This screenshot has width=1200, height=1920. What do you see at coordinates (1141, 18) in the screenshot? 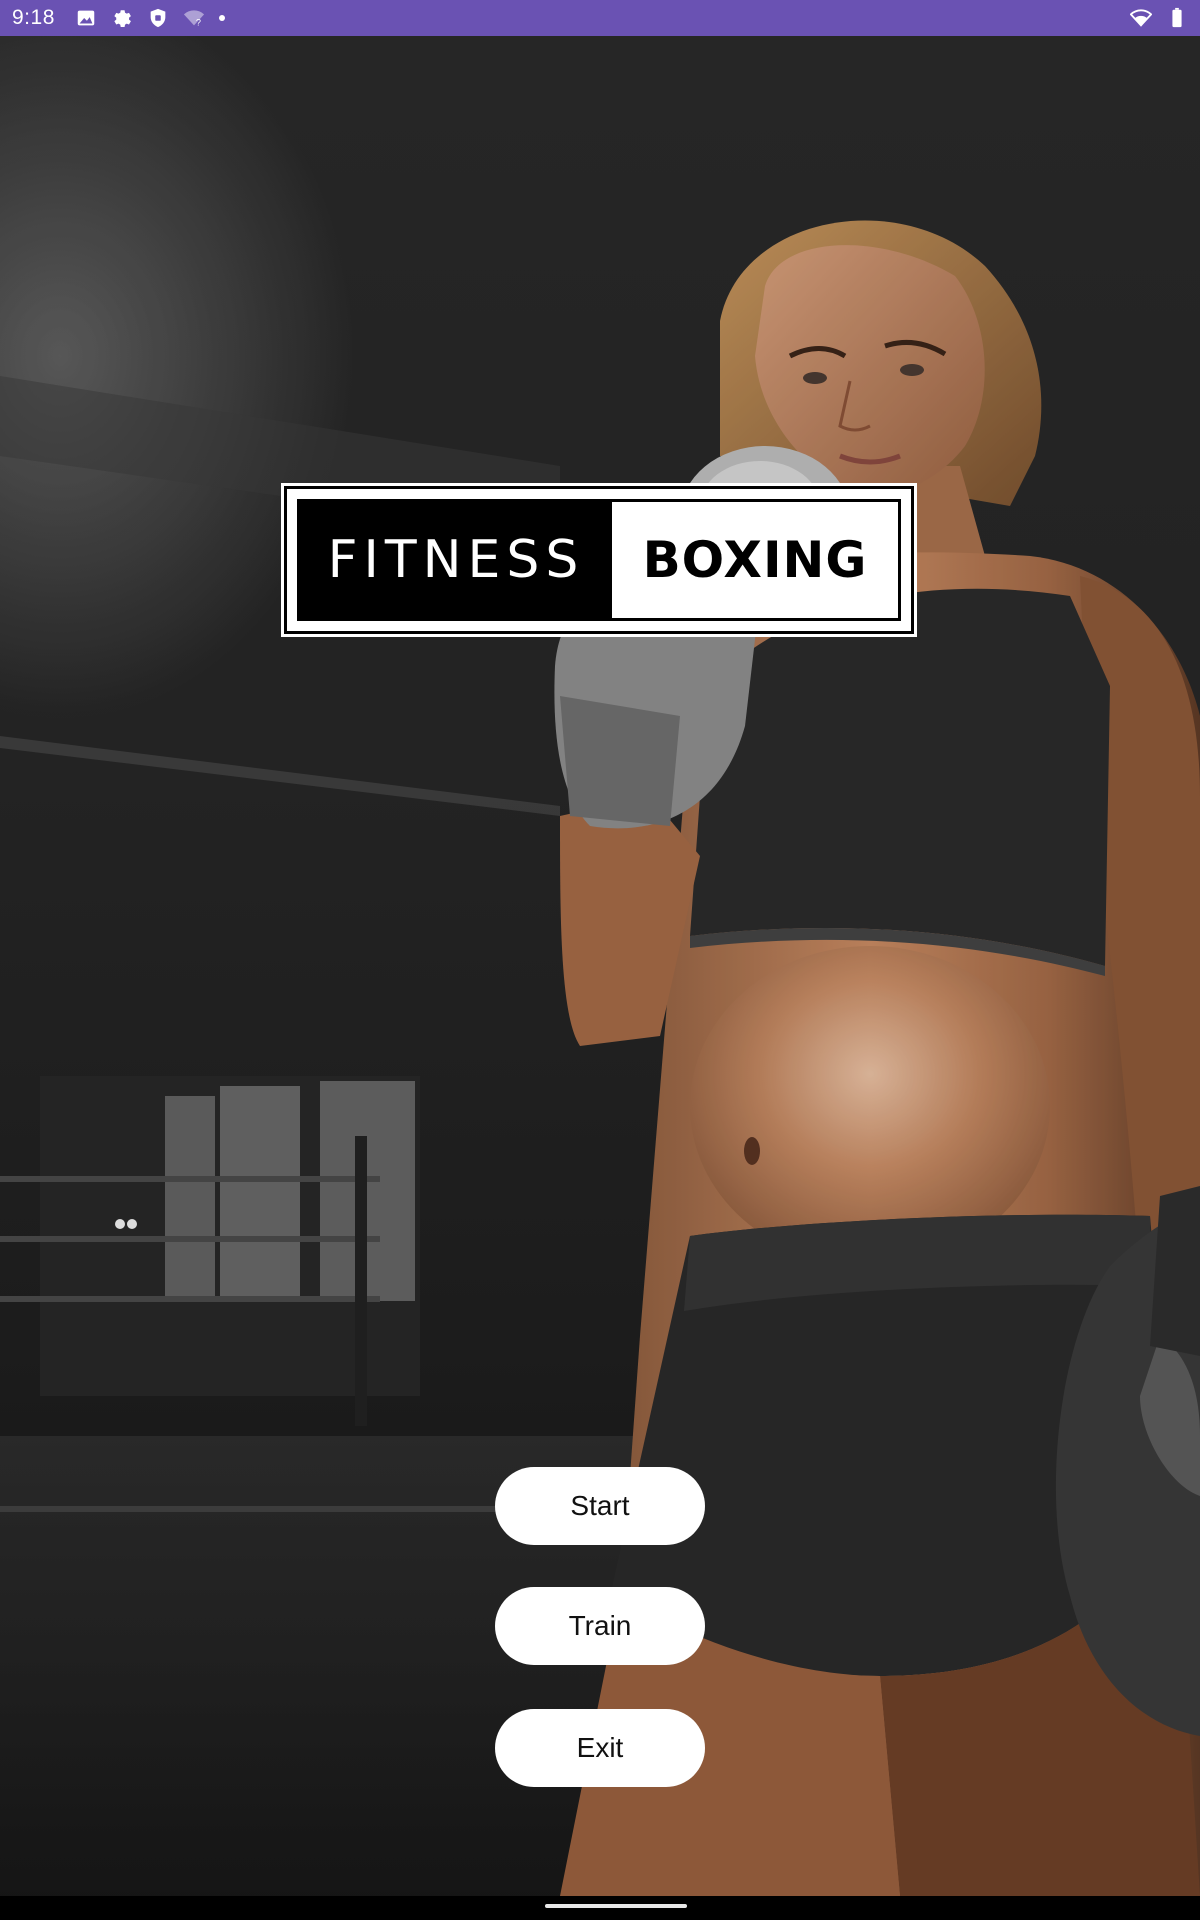
I see `wifi-icon` at bounding box center [1141, 18].